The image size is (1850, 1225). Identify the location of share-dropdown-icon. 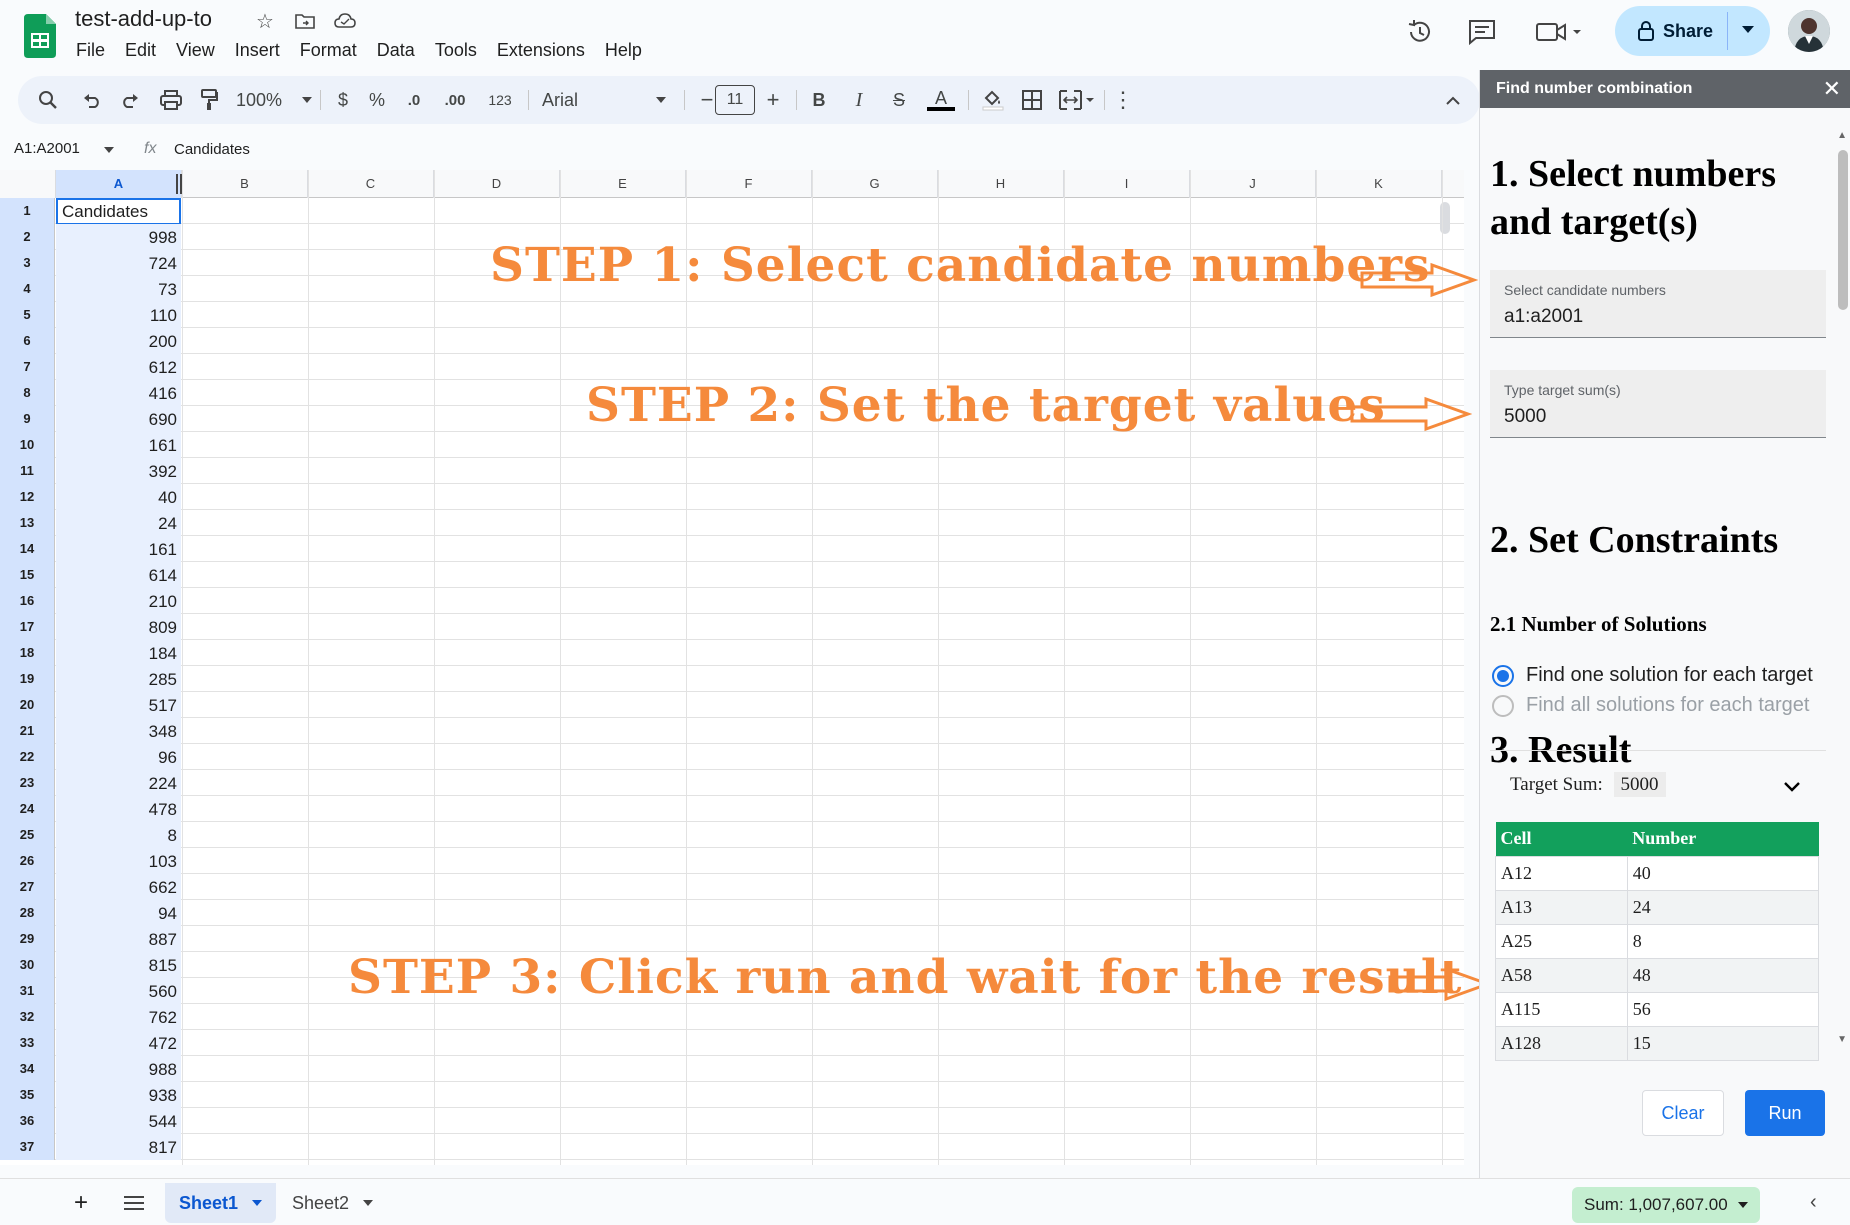
(1748, 30).